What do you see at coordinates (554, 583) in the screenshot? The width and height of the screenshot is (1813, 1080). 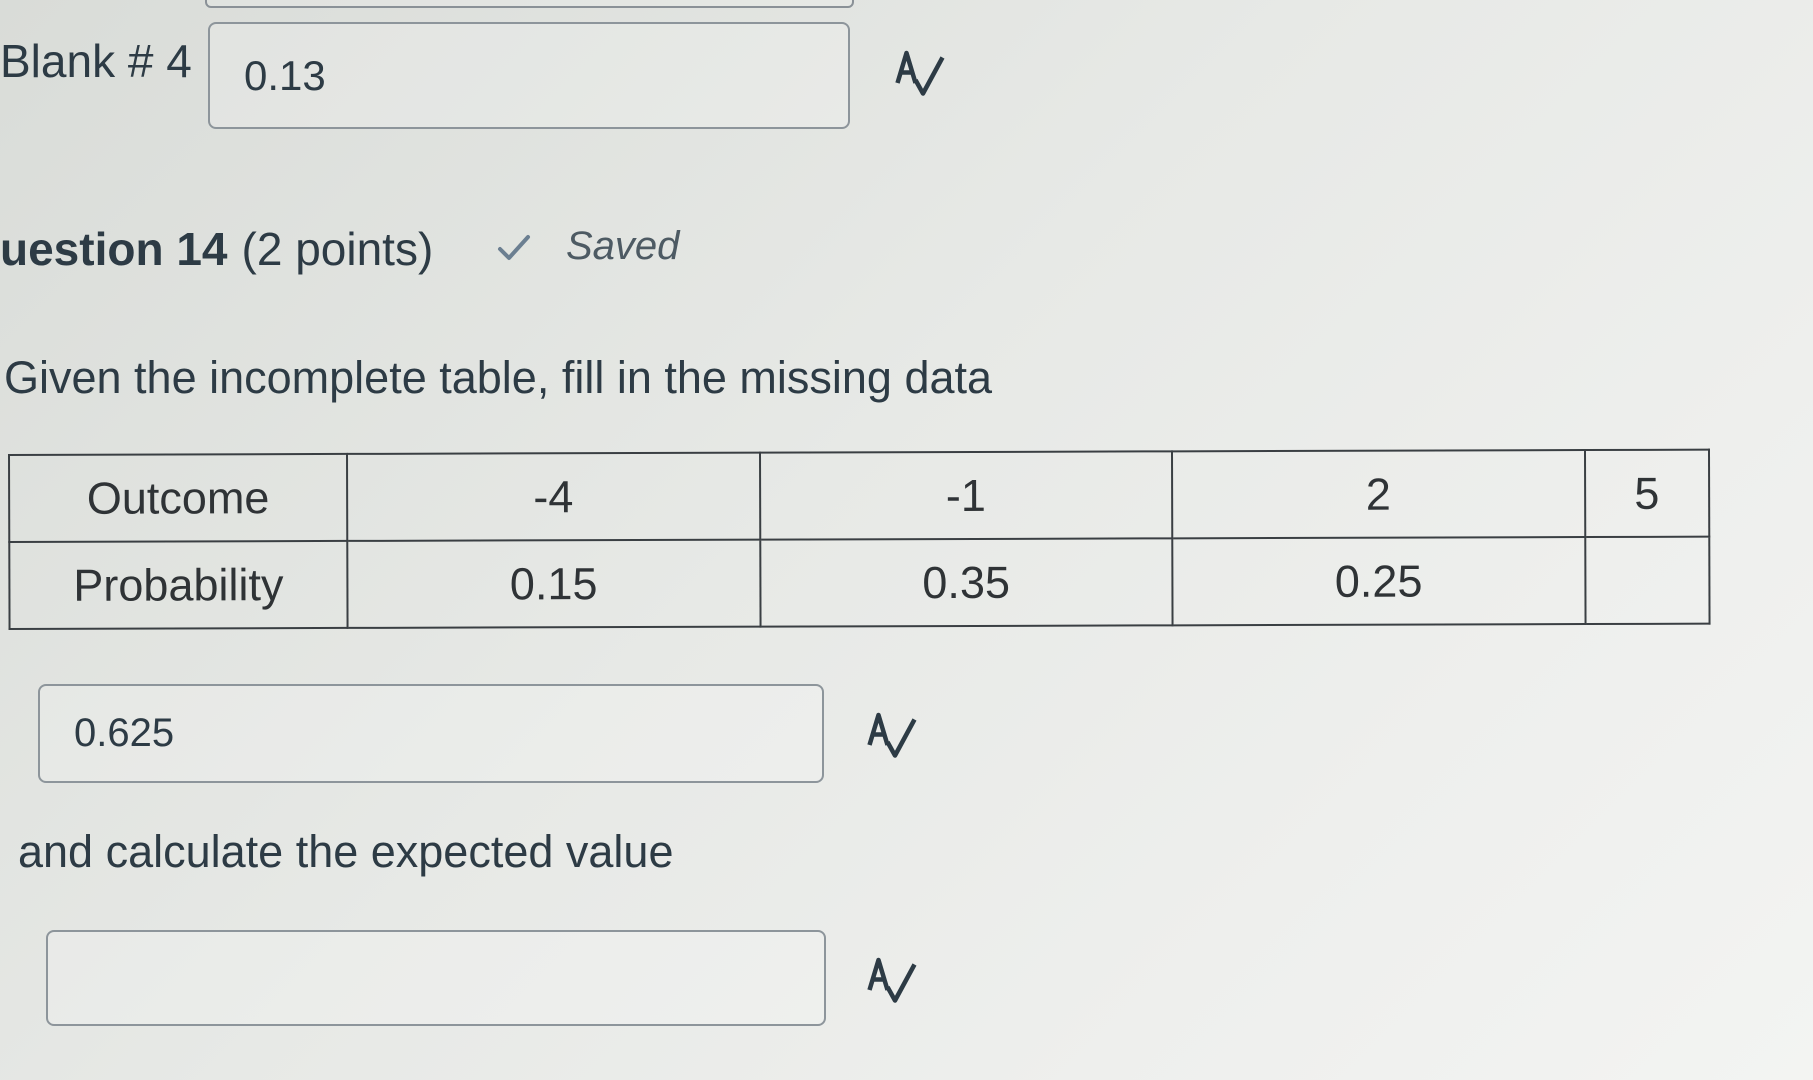 I see `table-cell: 0.15` at bounding box center [554, 583].